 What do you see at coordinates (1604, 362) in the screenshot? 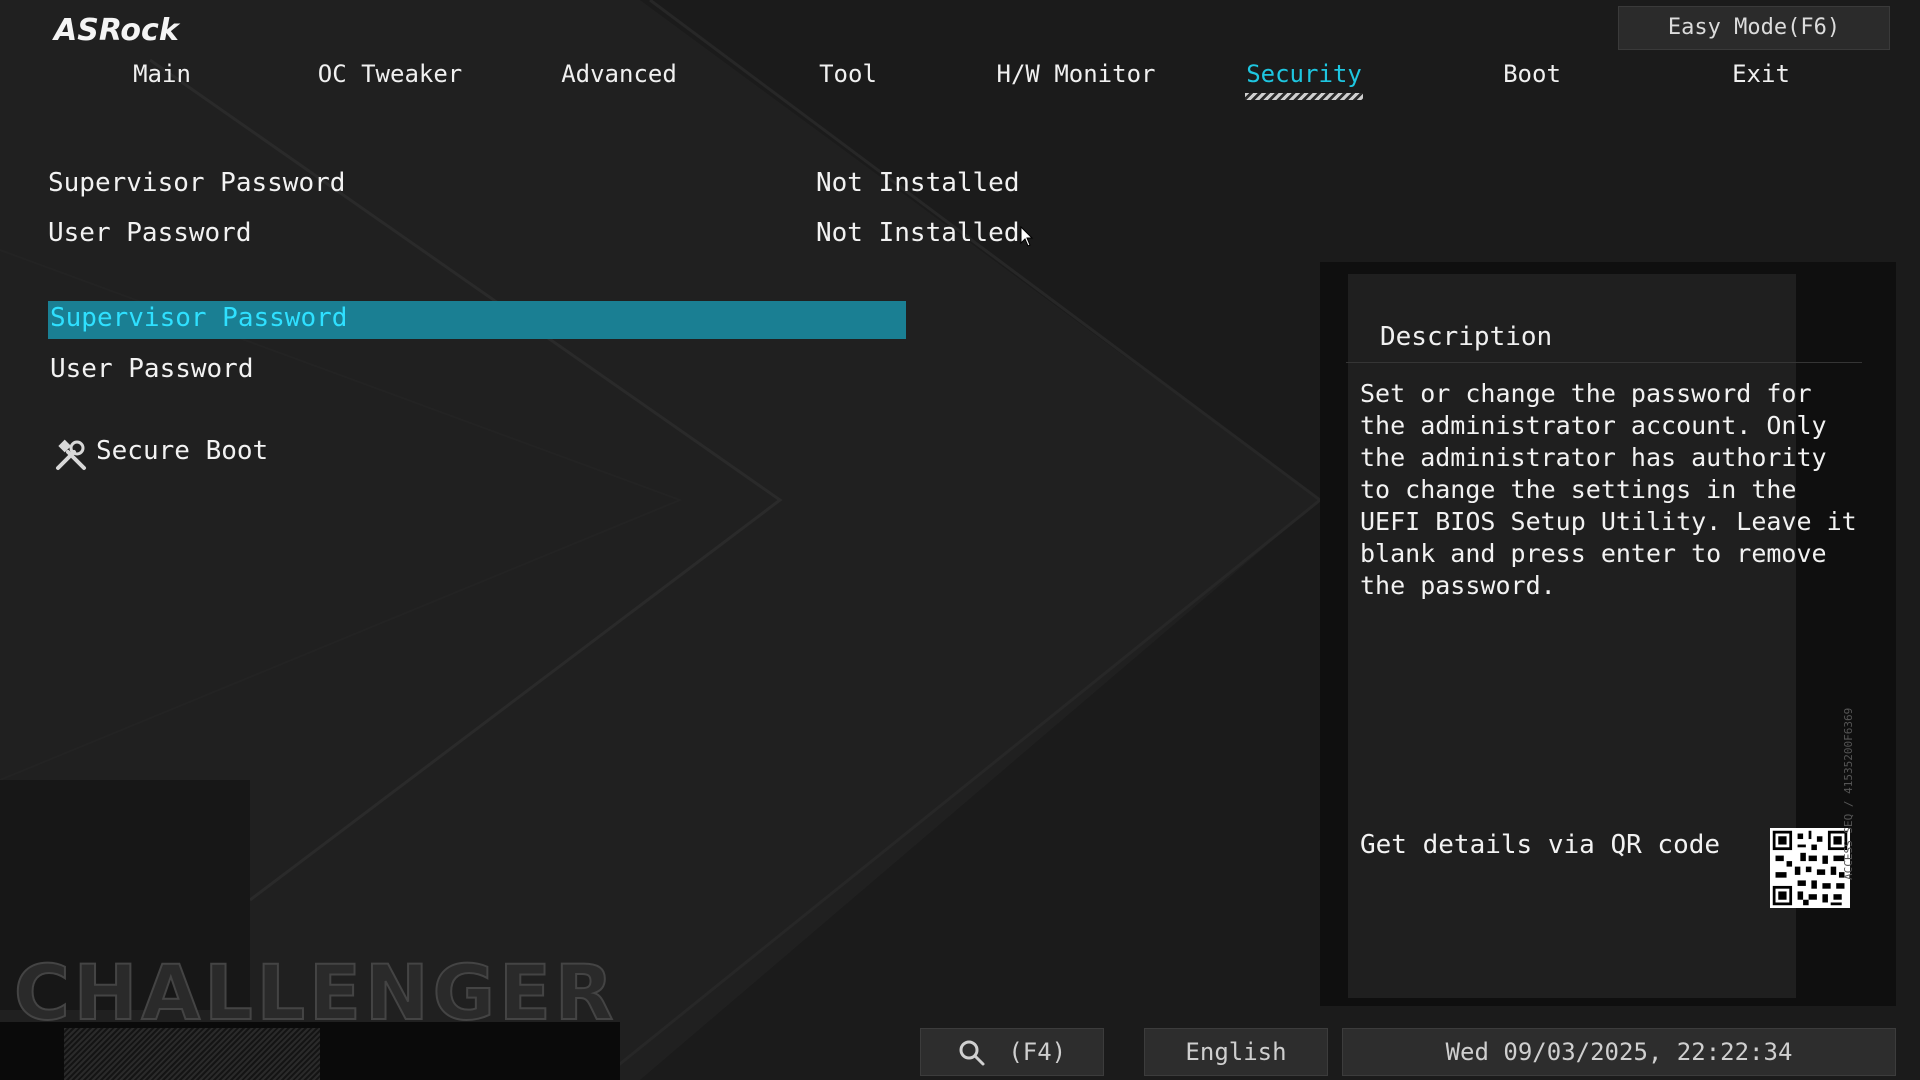
I see `description-divider` at bounding box center [1604, 362].